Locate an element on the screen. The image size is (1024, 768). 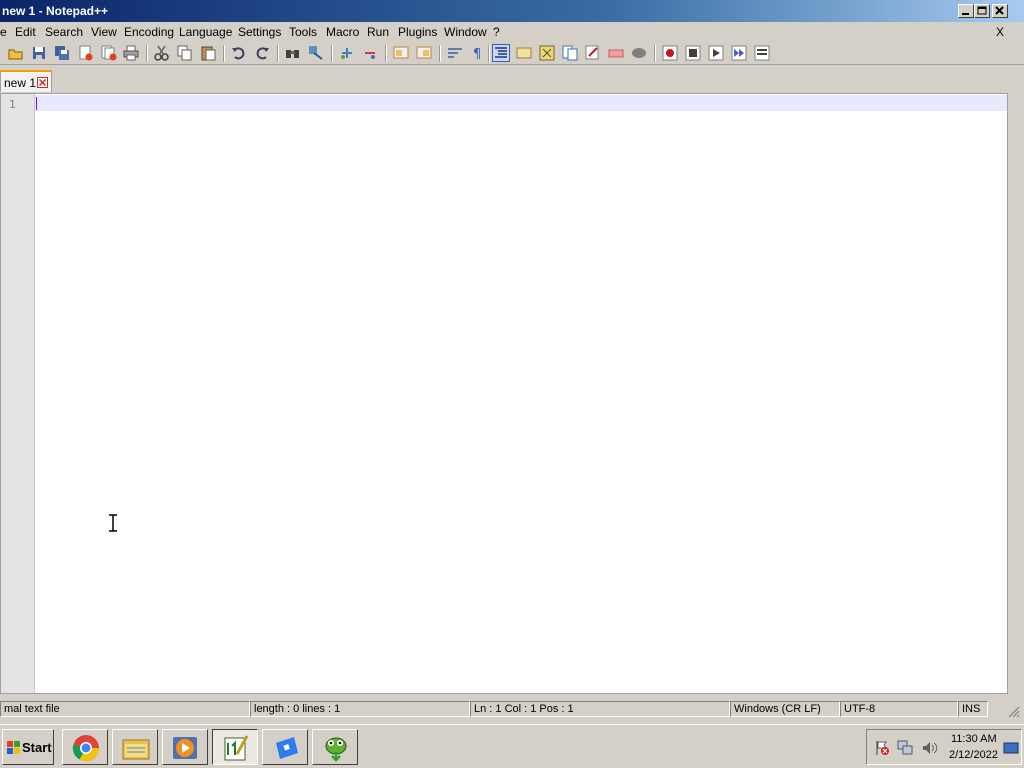
zoom-out-icon is located at coordinates (370, 53).